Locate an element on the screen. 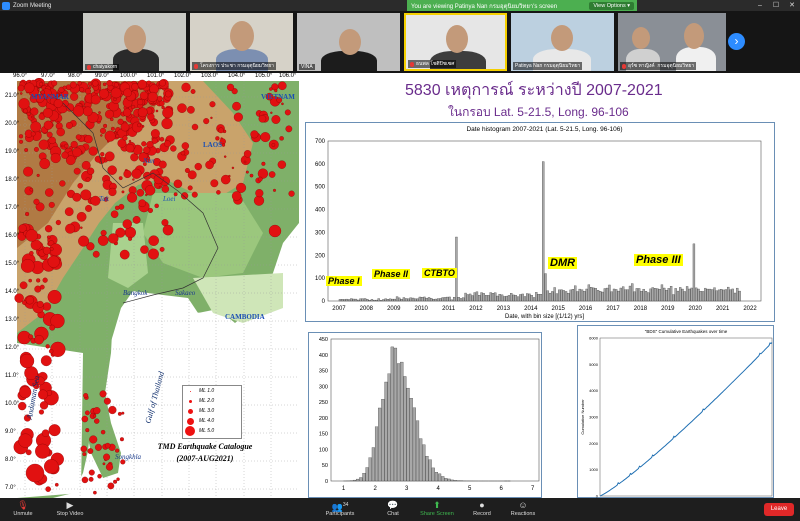 Image resolution: width=800 pixels, height=521 pixels. slide-title: 5830 เหตุการณ์ ระหว่างปี 2007-2021 is located at coordinates (534, 90).